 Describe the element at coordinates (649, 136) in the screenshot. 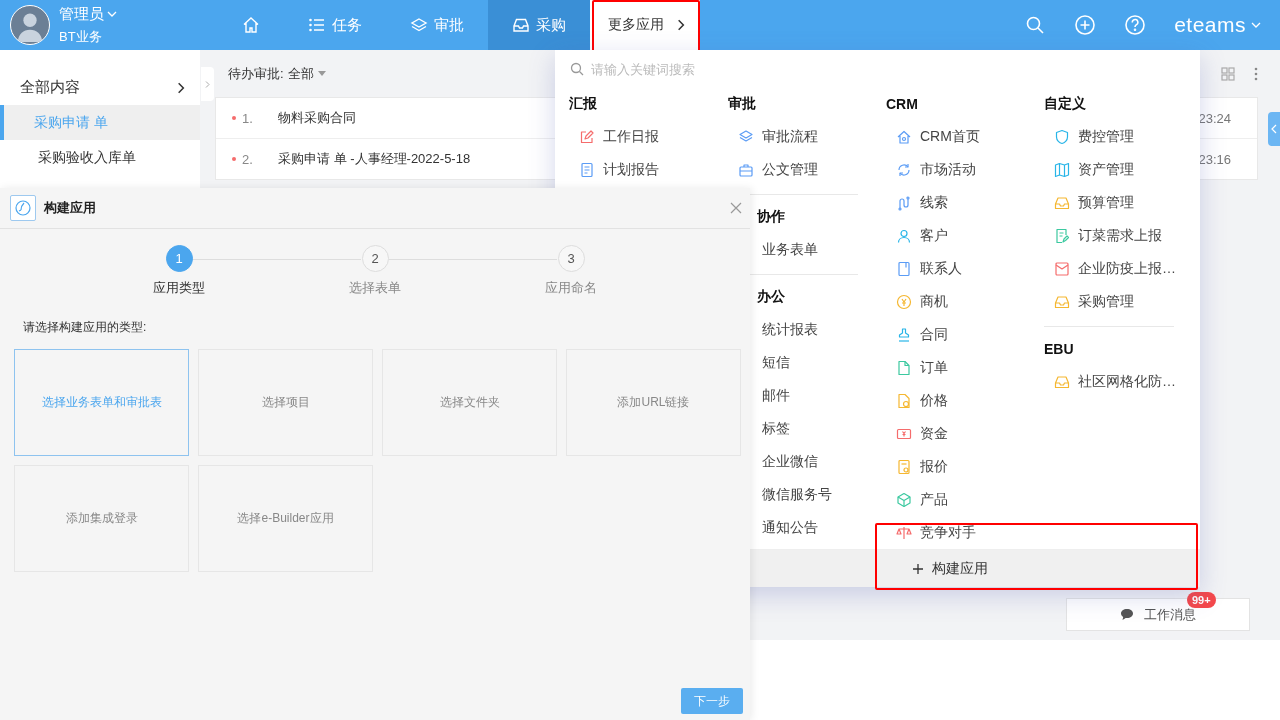

I see `app-link: 工作日报` at that location.